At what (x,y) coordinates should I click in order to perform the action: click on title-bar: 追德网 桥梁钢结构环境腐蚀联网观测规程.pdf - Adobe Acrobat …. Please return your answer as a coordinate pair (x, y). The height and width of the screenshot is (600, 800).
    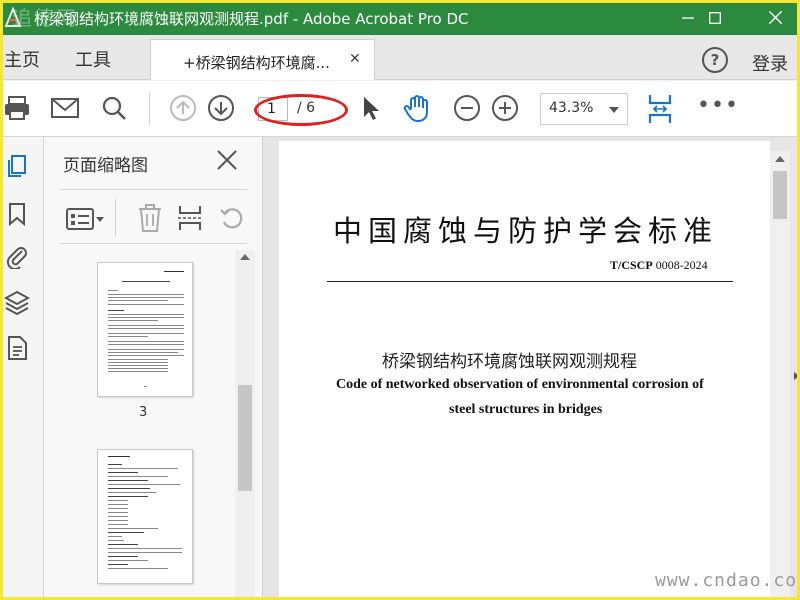
    Looking at the image, I should click on (400, 17).